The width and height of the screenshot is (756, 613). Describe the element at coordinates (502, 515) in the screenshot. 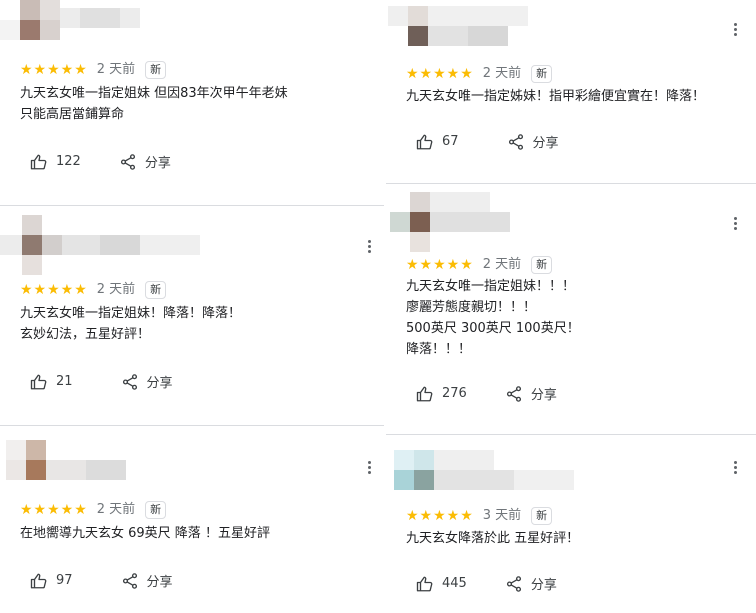

I see `review-time: 3 天前` at that location.